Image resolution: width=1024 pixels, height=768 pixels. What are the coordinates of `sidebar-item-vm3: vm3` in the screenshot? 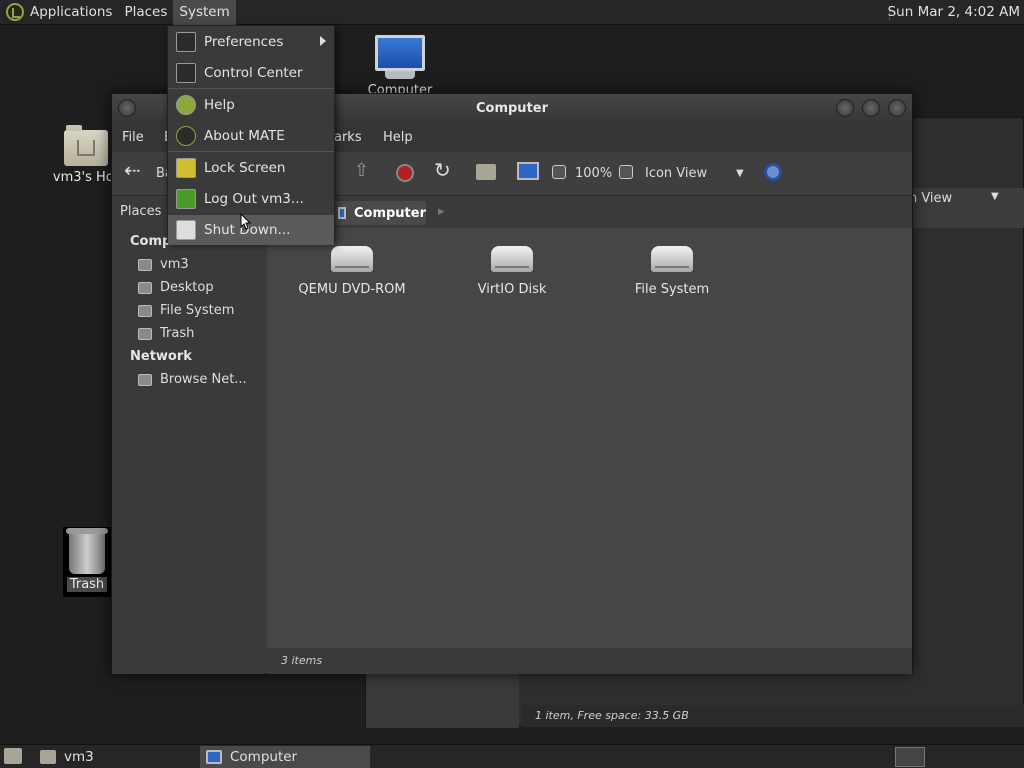 It's located at (163, 264).